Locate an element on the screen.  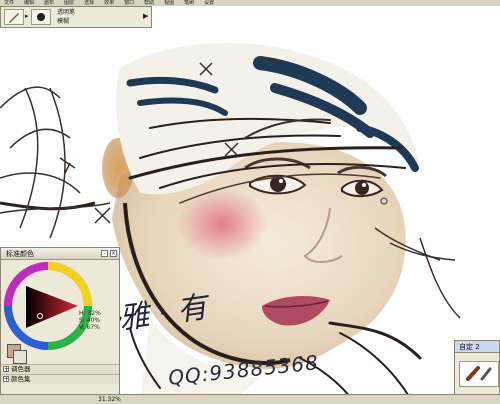
secondary-color-swatch is located at coordinates (20, 357).